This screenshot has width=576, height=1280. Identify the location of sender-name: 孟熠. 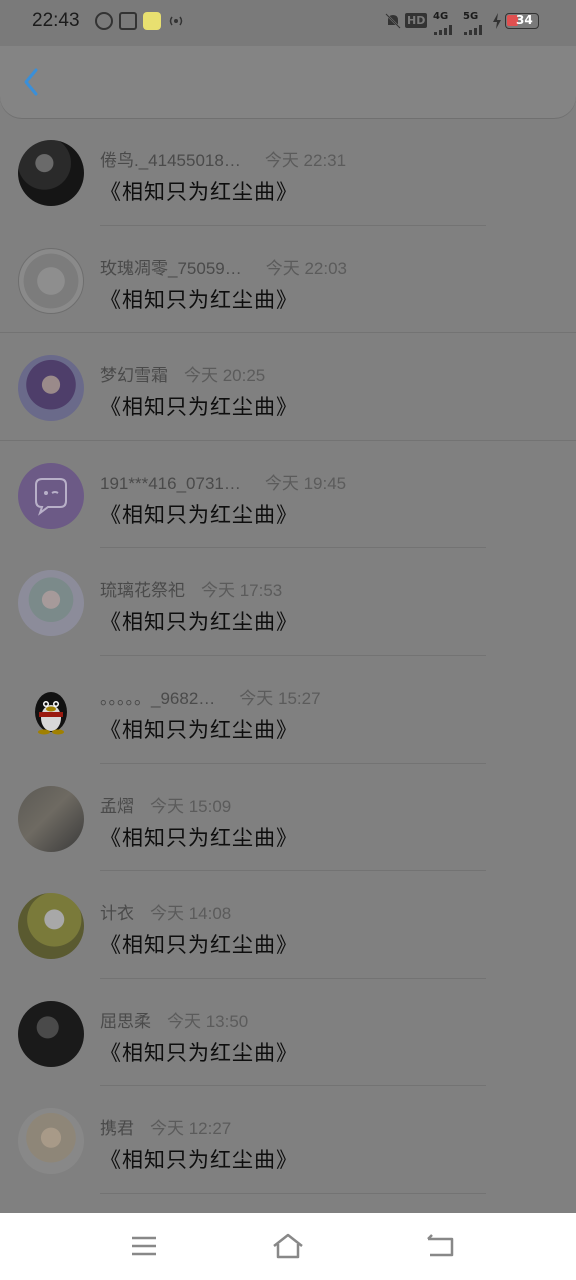
(117, 806).